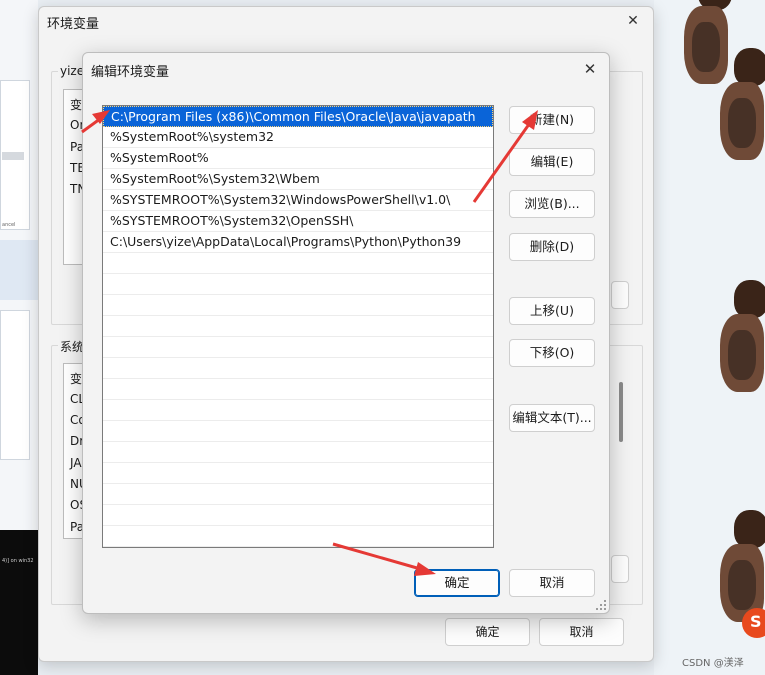 The image size is (765, 675). Describe the element at coordinates (378, 557) in the screenshot. I see `annotation-arrow-ok` at that location.